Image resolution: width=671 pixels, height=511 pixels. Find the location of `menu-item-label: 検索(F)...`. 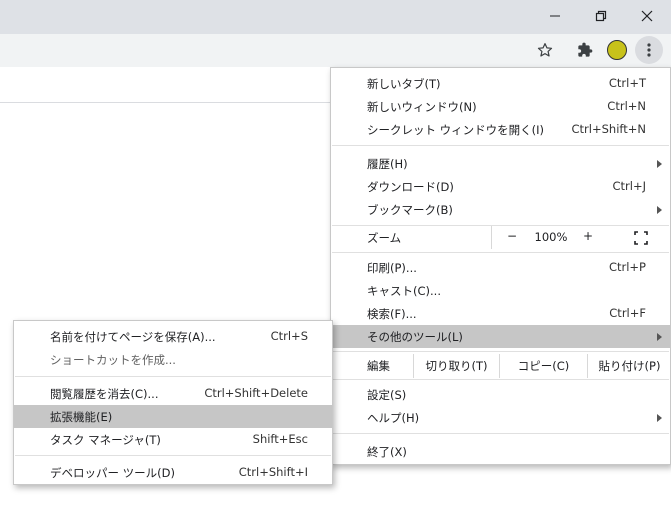

menu-item-label: 検索(F)... is located at coordinates (392, 314).